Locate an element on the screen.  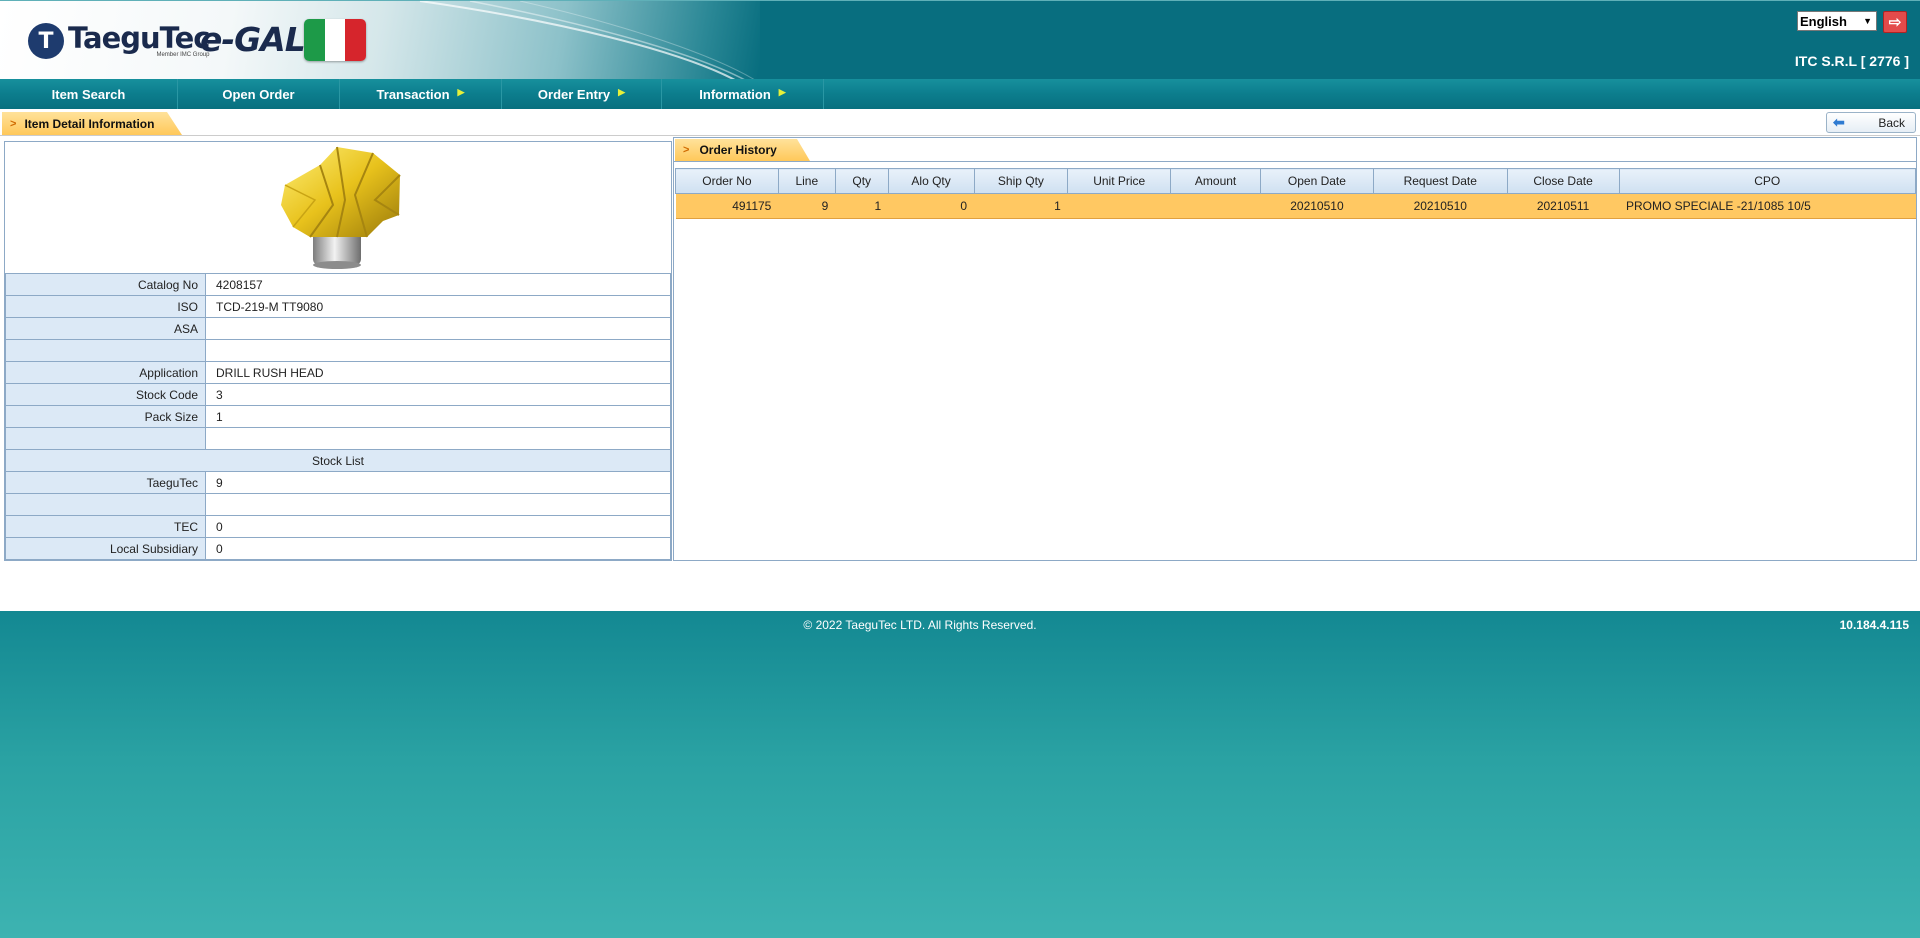
stock-label is located at coordinates (105, 504).